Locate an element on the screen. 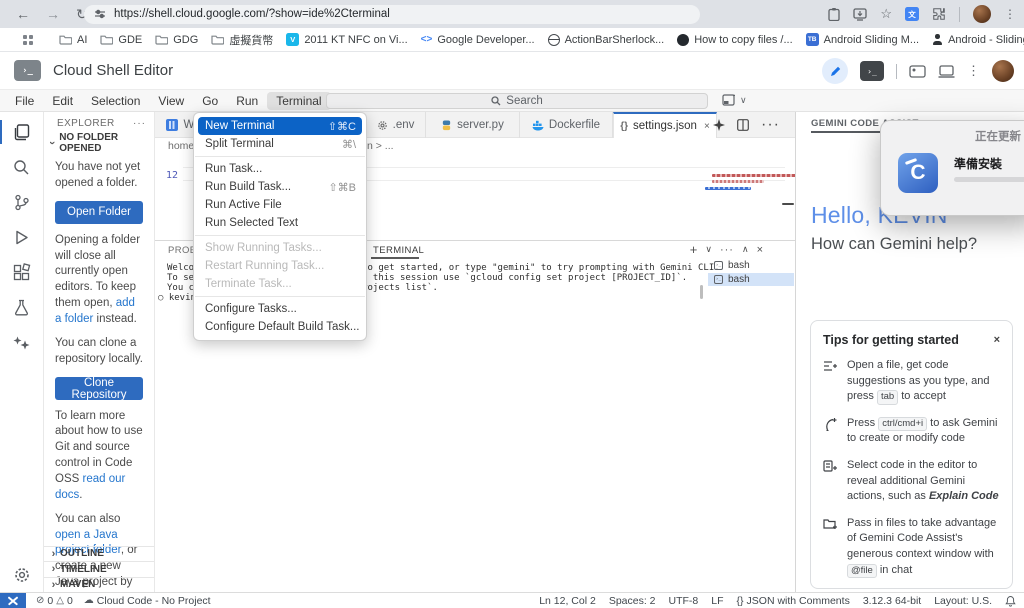 The height and width of the screenshot is (608, 1024). file-chip: @file is located at coordinates (862, 571).